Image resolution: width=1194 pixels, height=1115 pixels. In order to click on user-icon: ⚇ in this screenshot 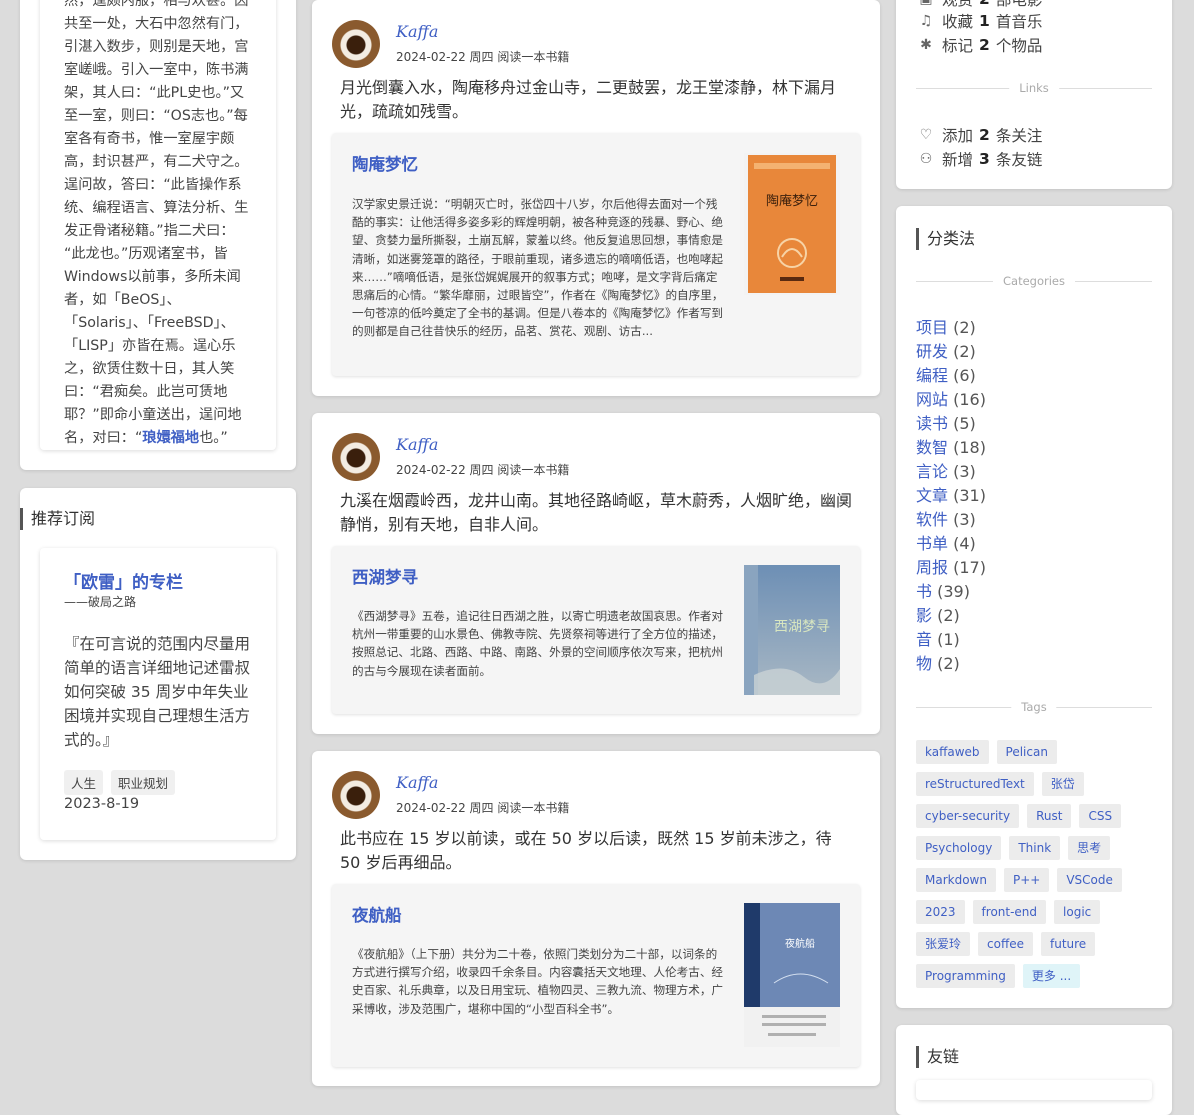, I will do `click(926, 159)`.